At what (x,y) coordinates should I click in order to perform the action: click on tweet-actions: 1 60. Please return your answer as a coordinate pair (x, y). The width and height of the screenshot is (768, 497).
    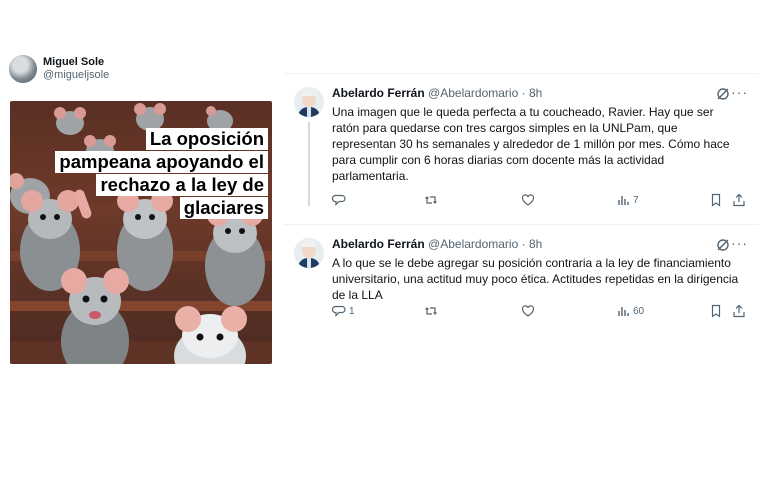
    Looking at the image, I should click on (542, 313).